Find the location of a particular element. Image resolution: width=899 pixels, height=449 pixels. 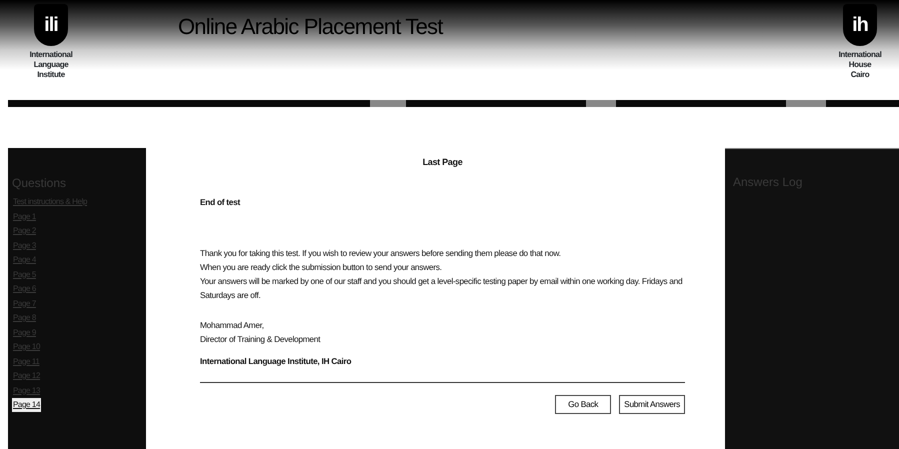

paragraph-text: Your answers will be marked by one of our staff and you should get a level-specific testing paper by email within one working day. Fridays and Saturdays are off. is located at coordinates (442, 288).